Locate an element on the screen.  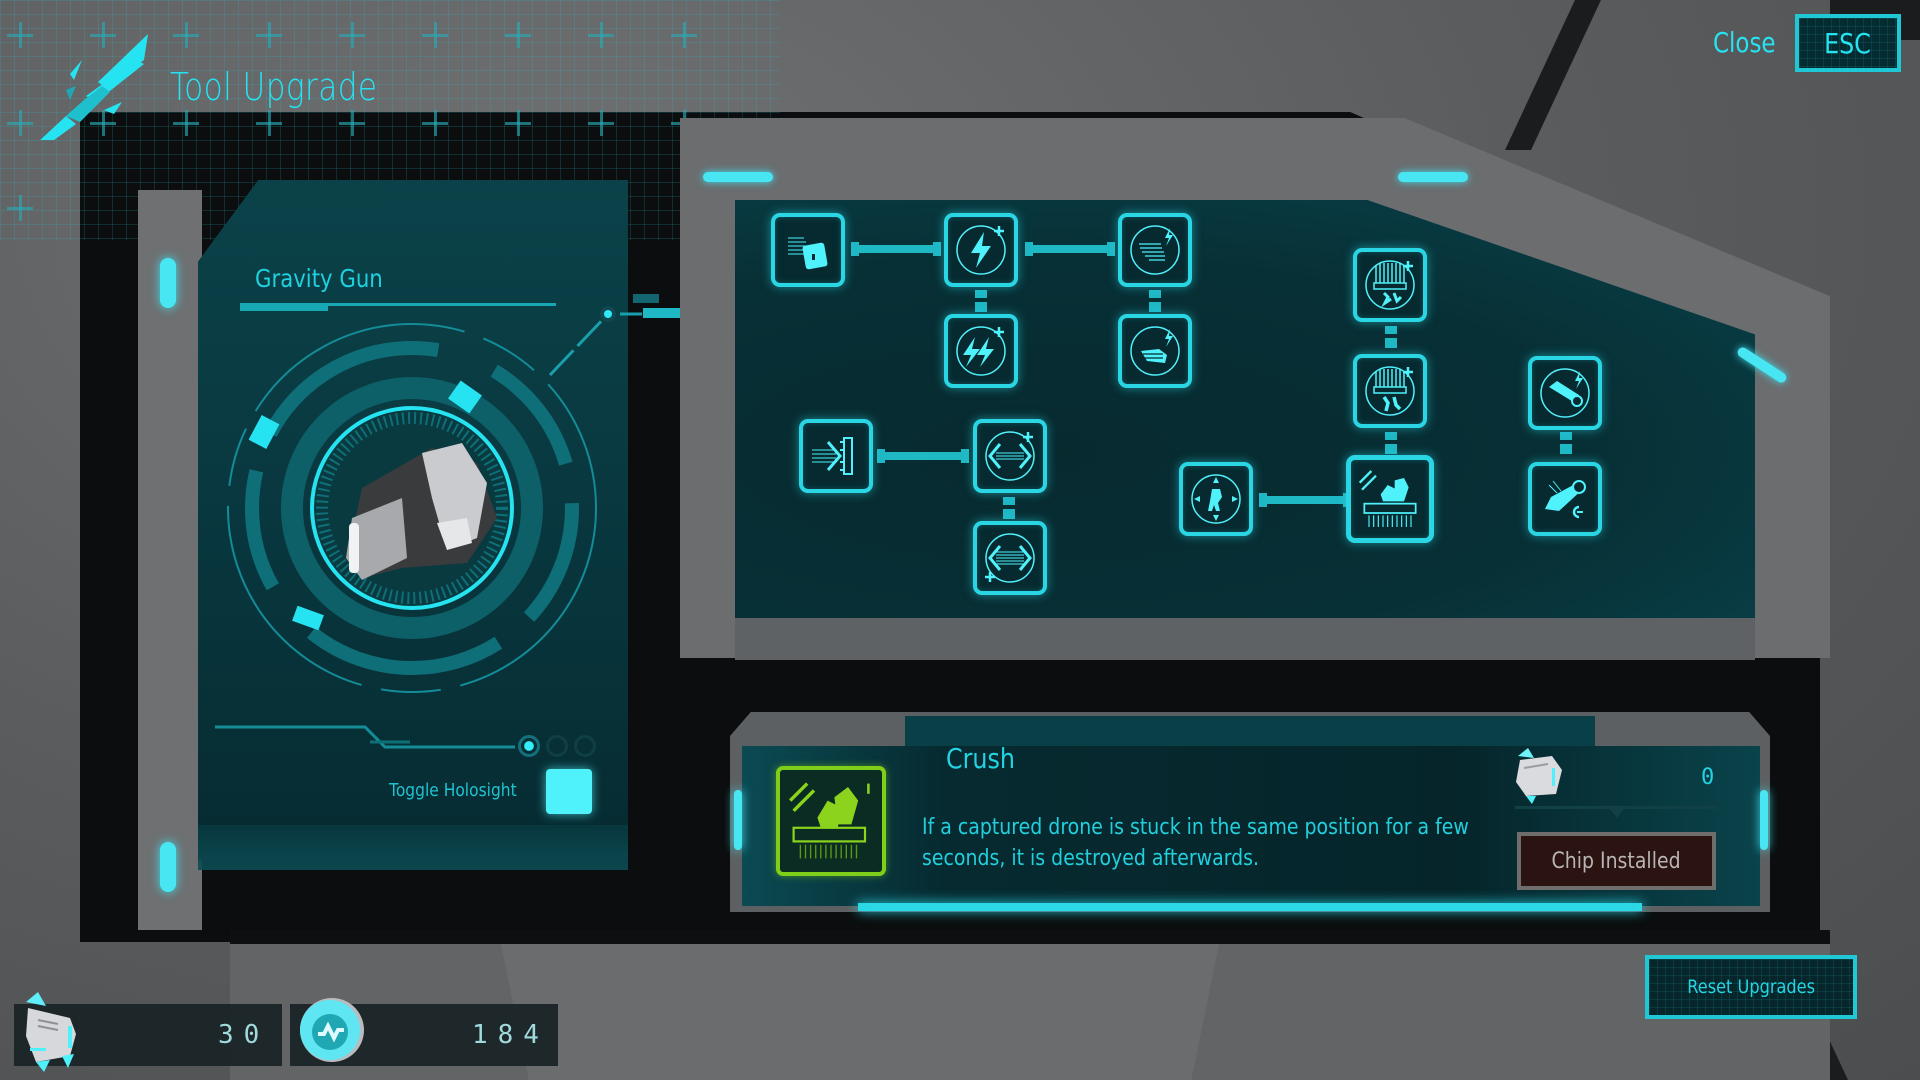
tool-page-indicator is located at coordinates (557, 746).